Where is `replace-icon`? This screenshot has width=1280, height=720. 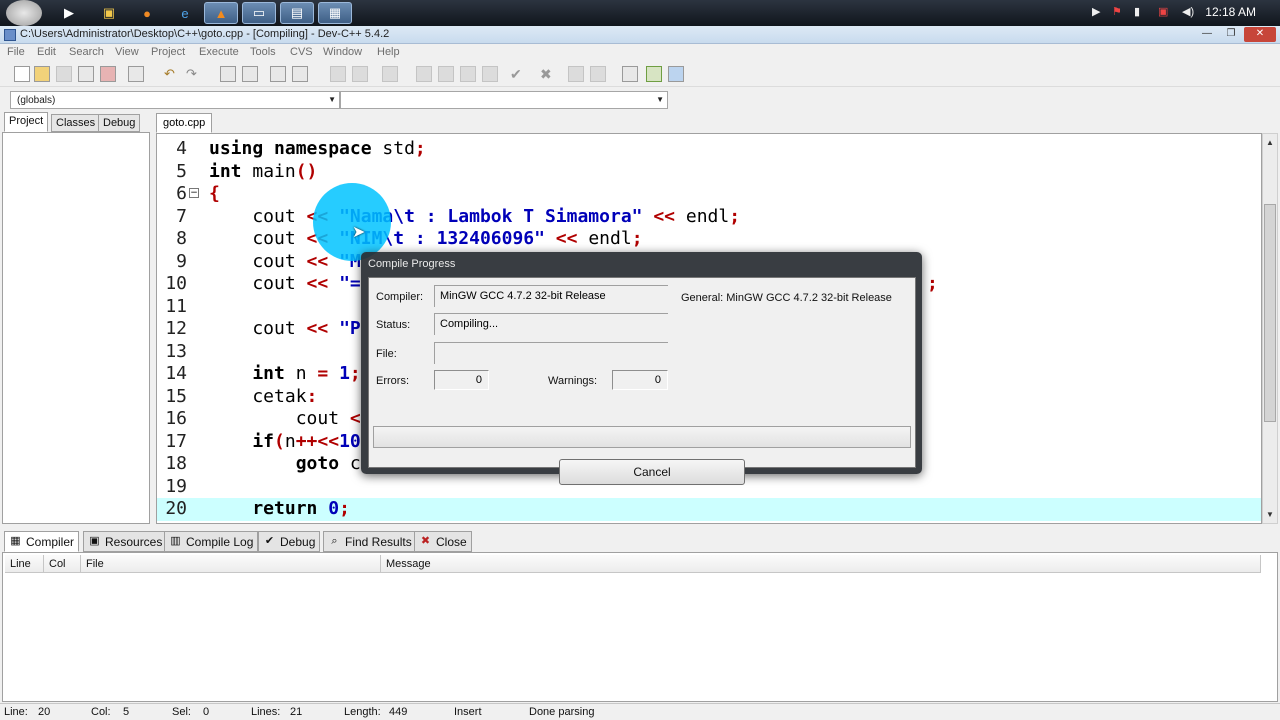
replace-icon is located at coordinates (250, 74).